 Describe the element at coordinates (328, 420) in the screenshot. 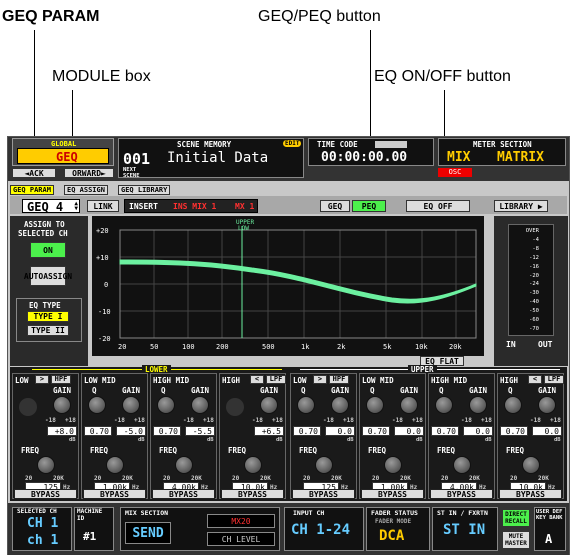

I see `gain-range-lo: -18` at that location.